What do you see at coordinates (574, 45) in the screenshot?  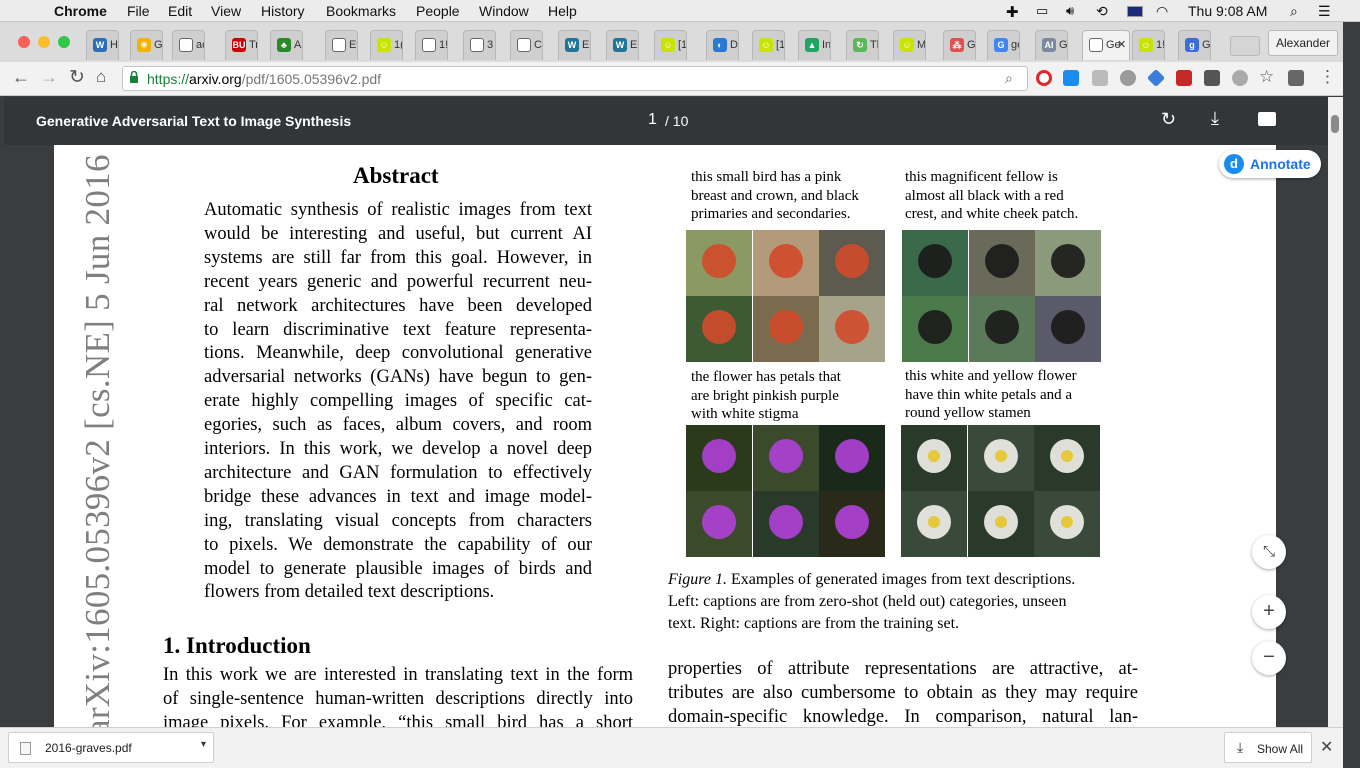 I see `tab-10: WEc` at bounding box center [574, 45].